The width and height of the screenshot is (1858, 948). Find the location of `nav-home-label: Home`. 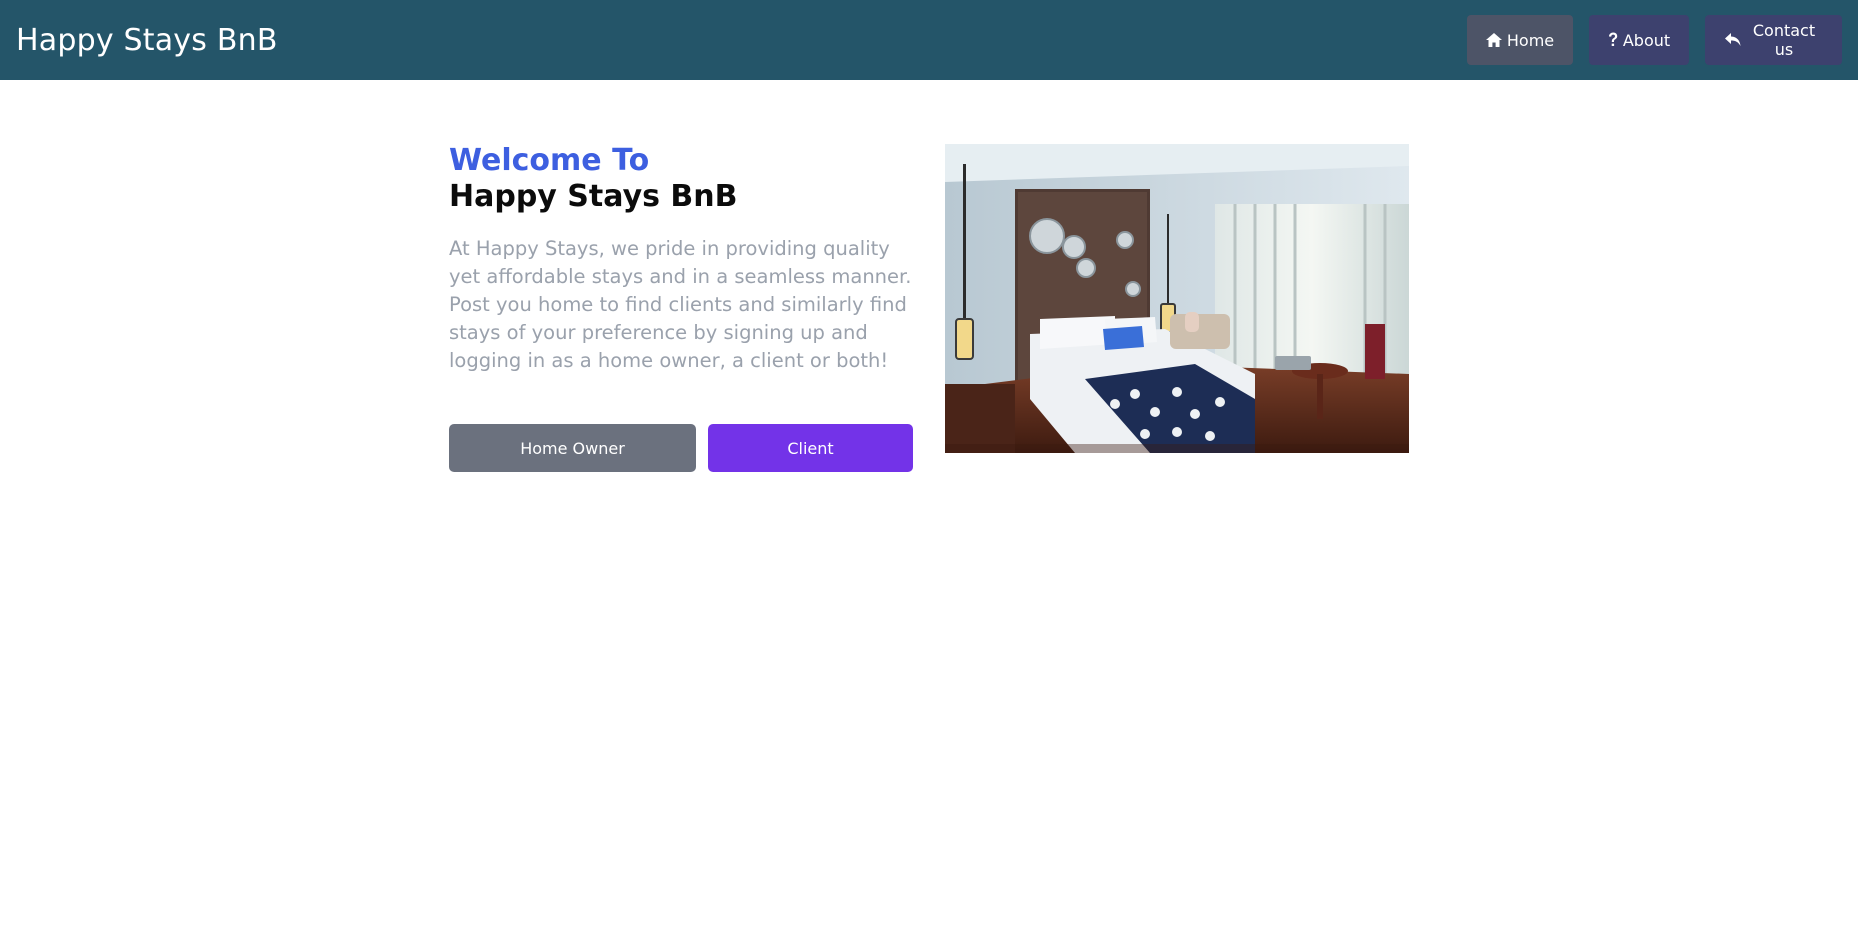

nav-home-label: Home is located at coordinates (1530, 40).